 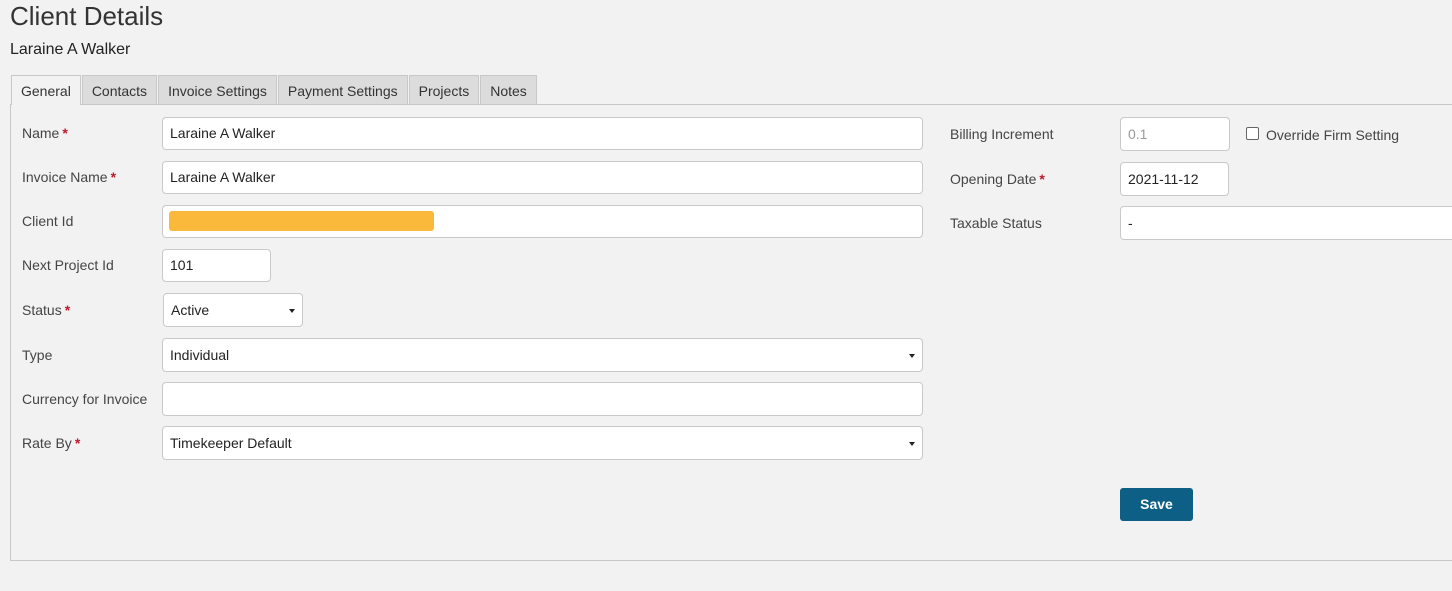 I want to click on tab-contacts: Contacts, so click(x=119, y=89).